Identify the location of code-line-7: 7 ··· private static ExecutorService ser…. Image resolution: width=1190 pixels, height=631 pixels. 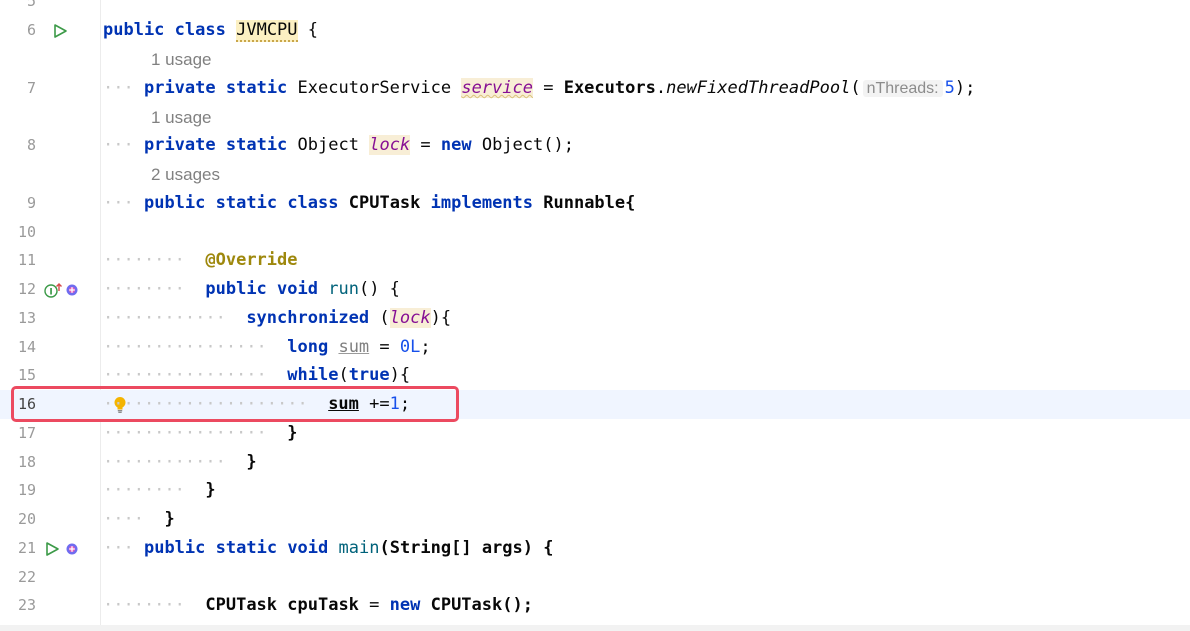
(595, 88).